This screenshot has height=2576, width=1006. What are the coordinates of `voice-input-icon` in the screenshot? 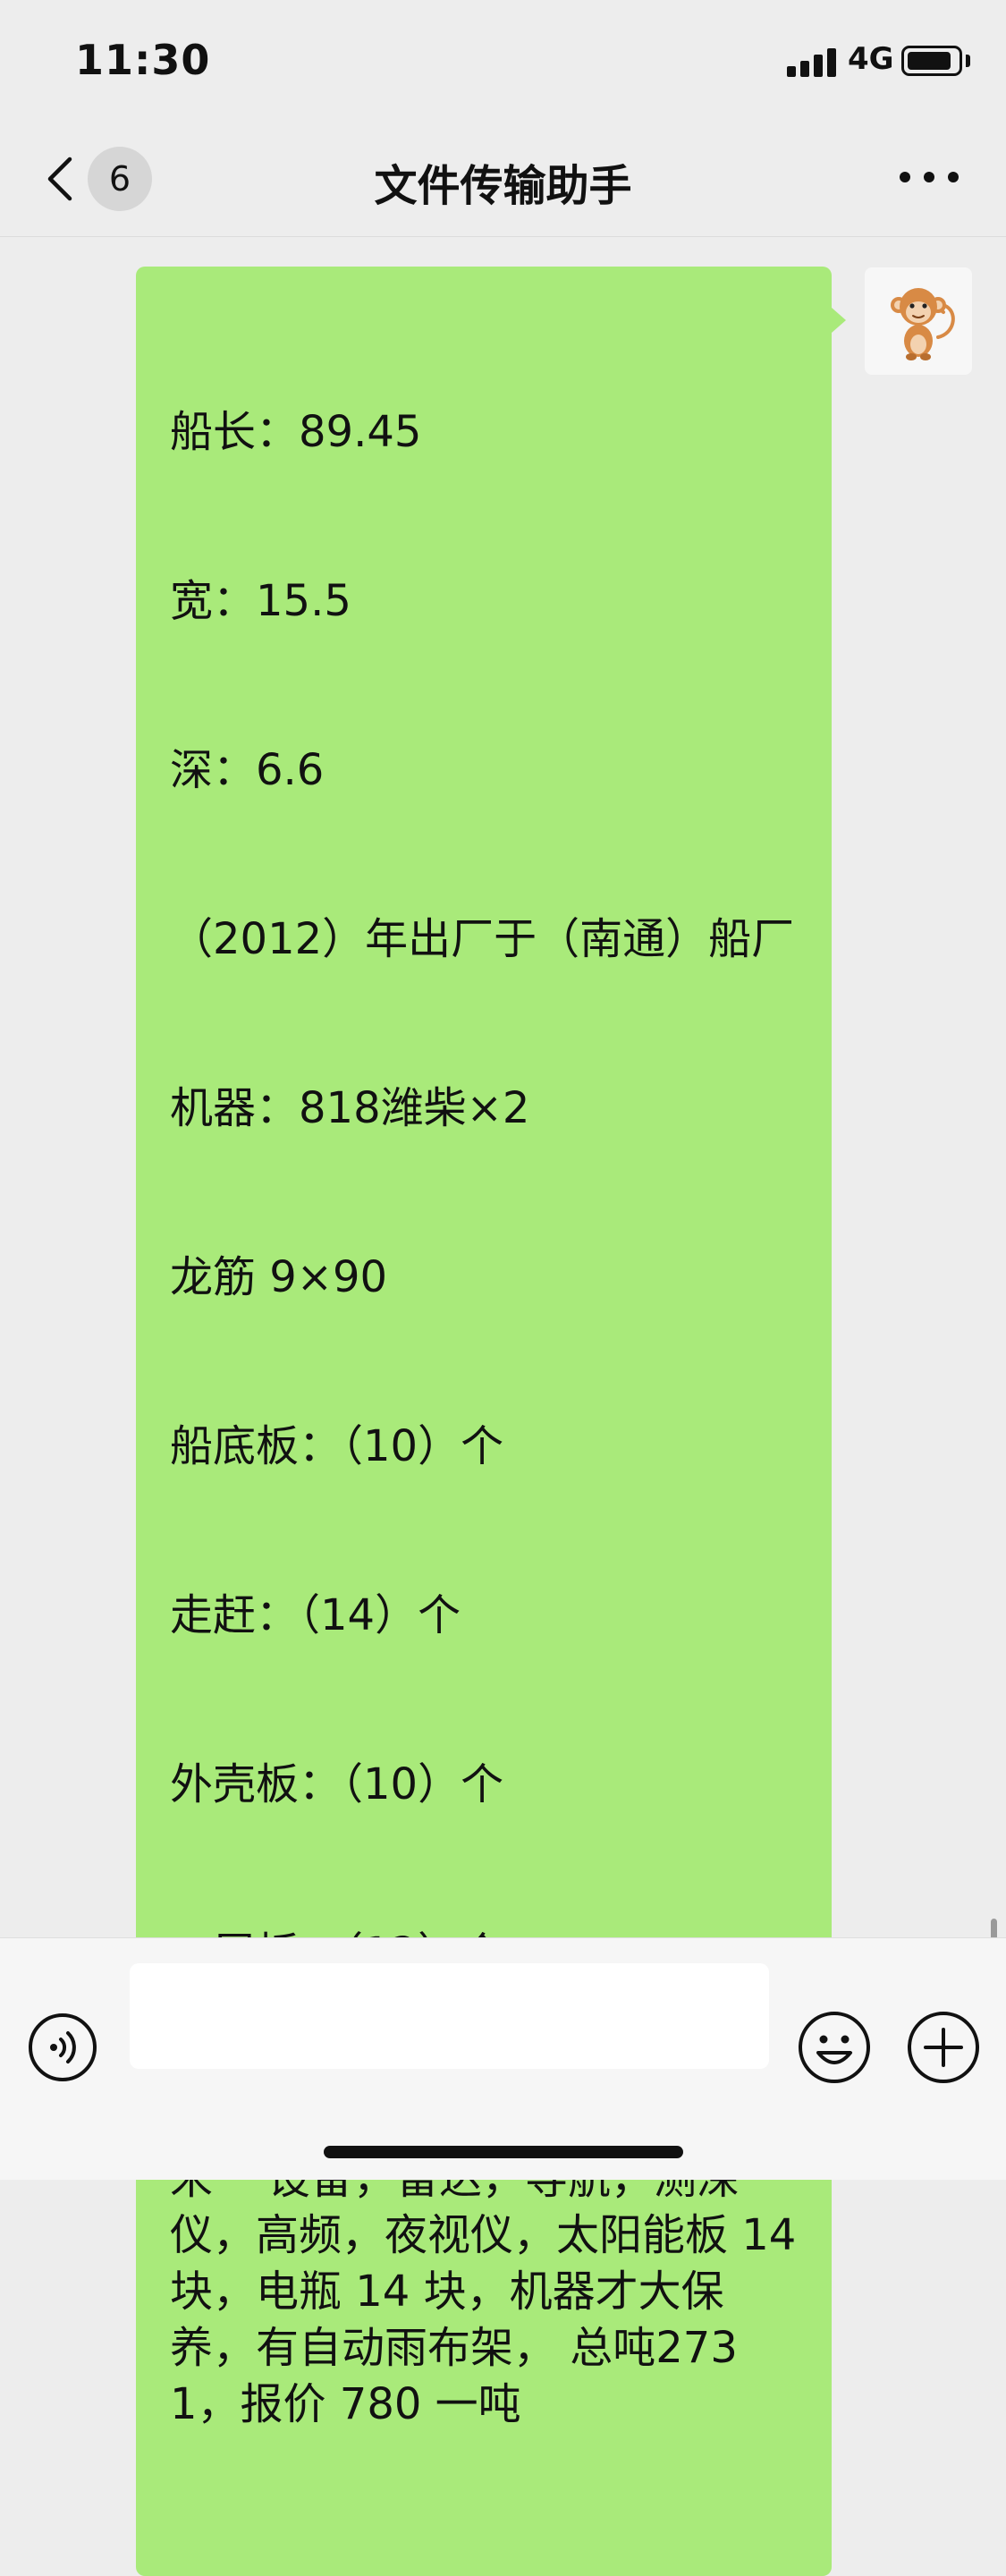 It's located at (63, 2047).